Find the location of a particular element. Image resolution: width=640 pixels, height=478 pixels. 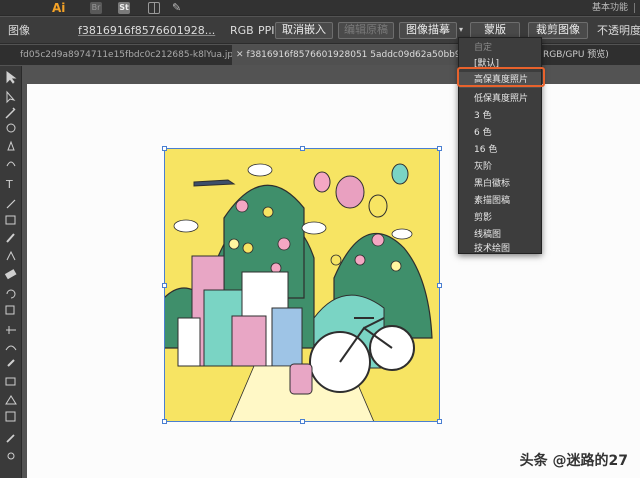

unembed-button: 取消嵌入 is located at coordinates (304, 30).